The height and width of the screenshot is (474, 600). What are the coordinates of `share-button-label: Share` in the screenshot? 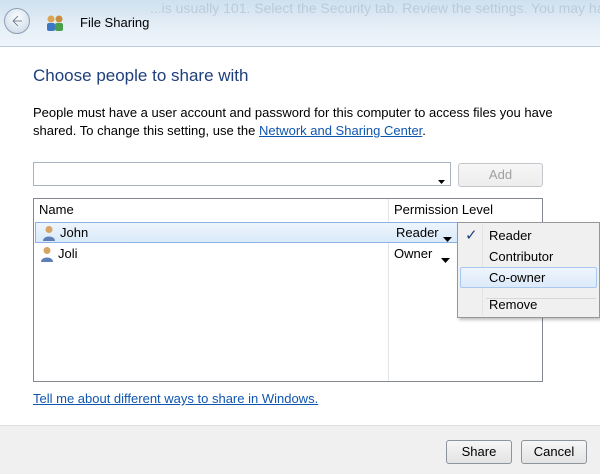 It's located at (479, 451).